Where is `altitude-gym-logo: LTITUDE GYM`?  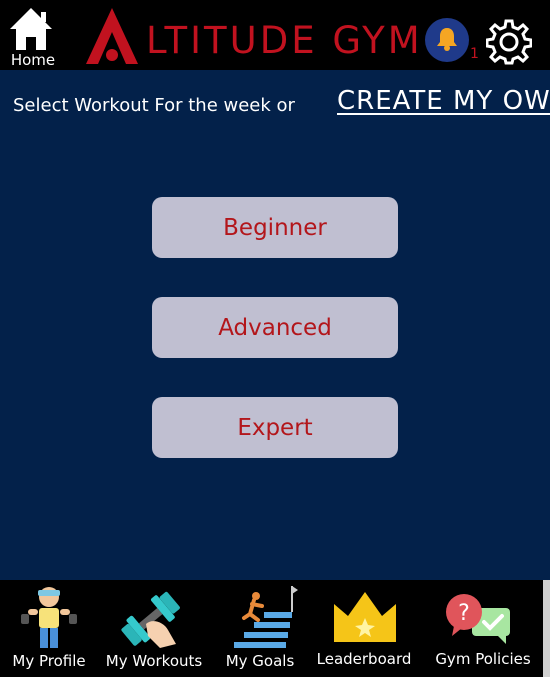 altitude-gym-logo: LTITUDE GYM is located at coordinates (252, 36).